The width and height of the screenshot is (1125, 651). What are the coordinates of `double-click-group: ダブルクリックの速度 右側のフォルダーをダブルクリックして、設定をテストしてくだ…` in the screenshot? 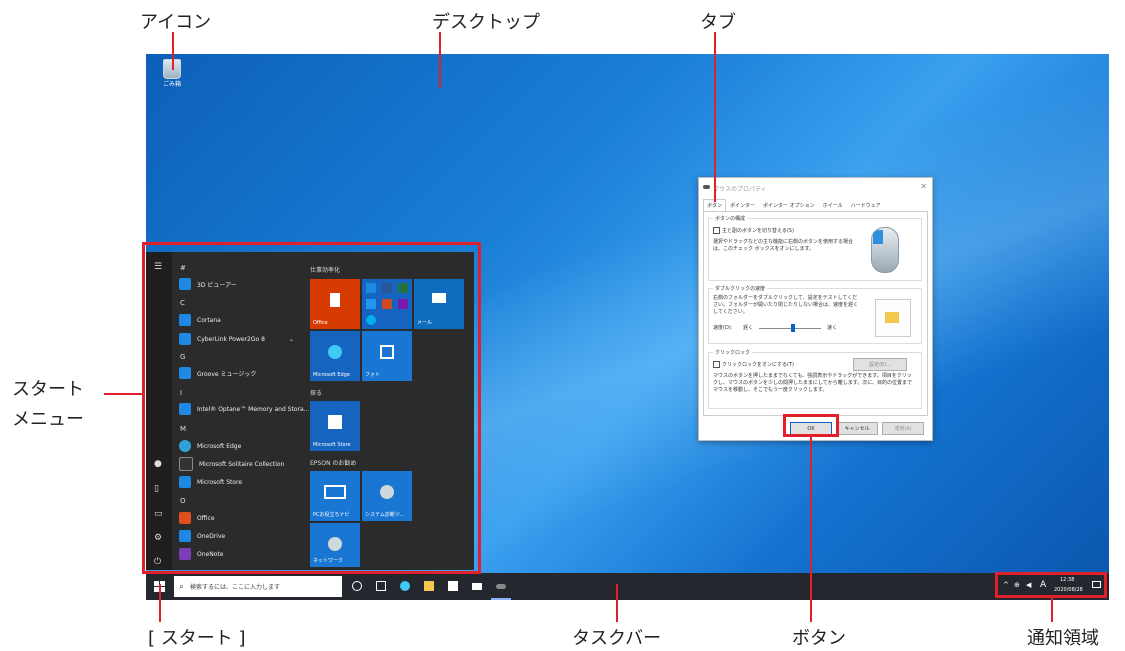 It's located at (815, 314).